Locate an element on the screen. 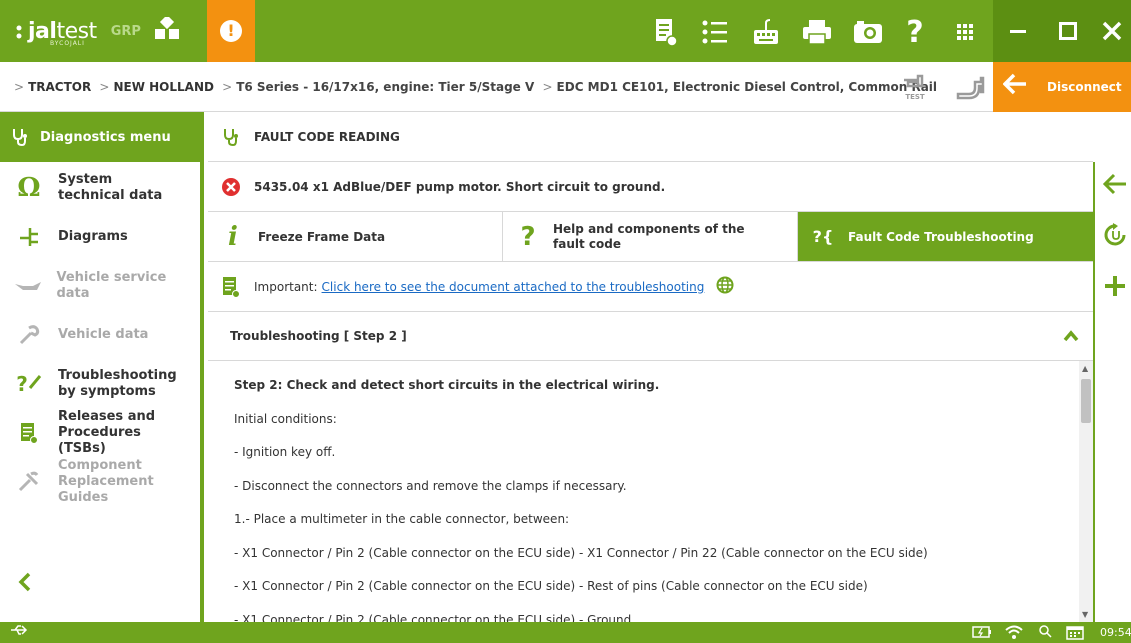 This screenshot has width=1131, height=643. sidebar-item-vehicle-data: Vehicle data is located at coordinates (100, 335).